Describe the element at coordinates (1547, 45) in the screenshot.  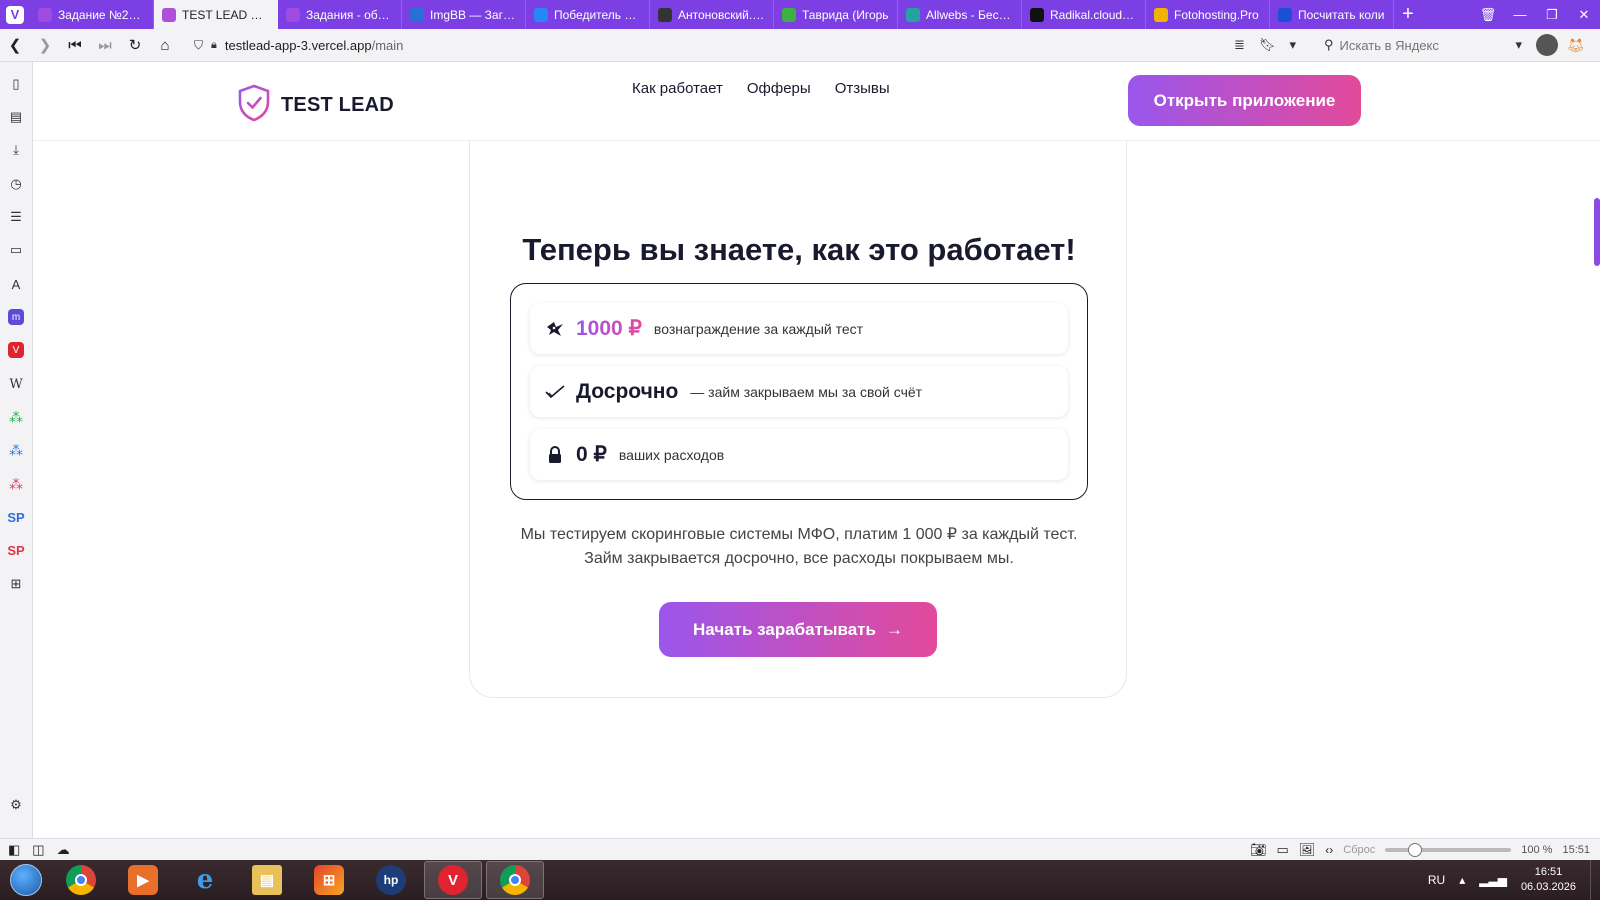
I see `profile-avatar` at that location.